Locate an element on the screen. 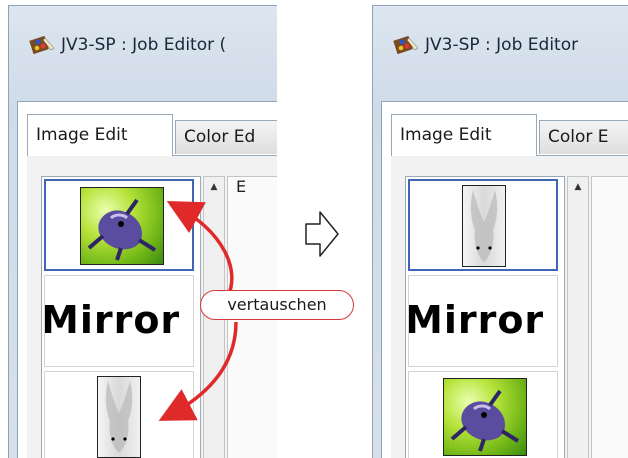 The image size is (628, 458). tab-color-edit: Color E is located at coordinates (583, 137).